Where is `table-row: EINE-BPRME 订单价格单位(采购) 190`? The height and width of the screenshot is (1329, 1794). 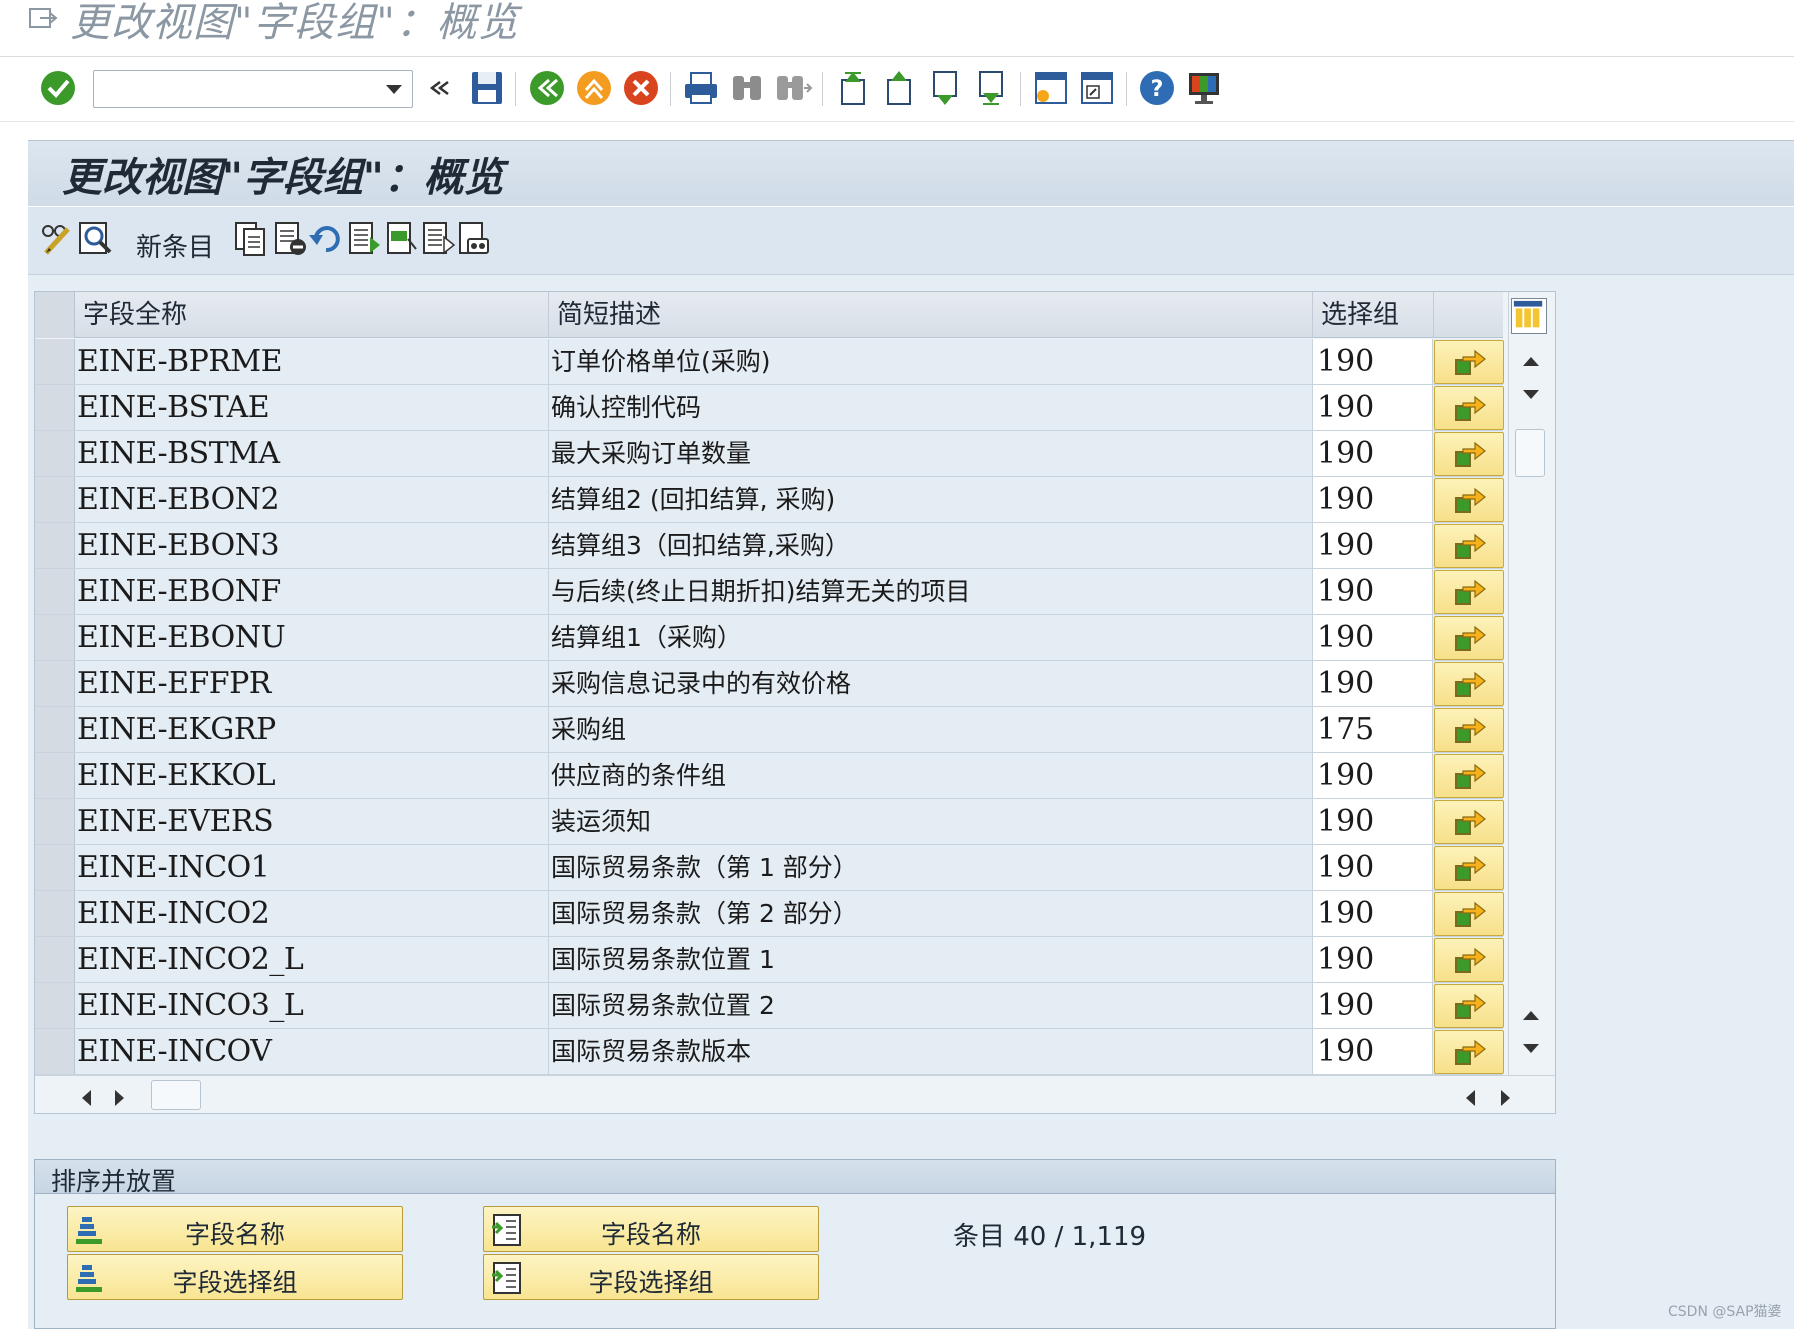
table-row: EINE-BPRME 订单价格单位(采购) 190 is located at coordinates (769, 362).